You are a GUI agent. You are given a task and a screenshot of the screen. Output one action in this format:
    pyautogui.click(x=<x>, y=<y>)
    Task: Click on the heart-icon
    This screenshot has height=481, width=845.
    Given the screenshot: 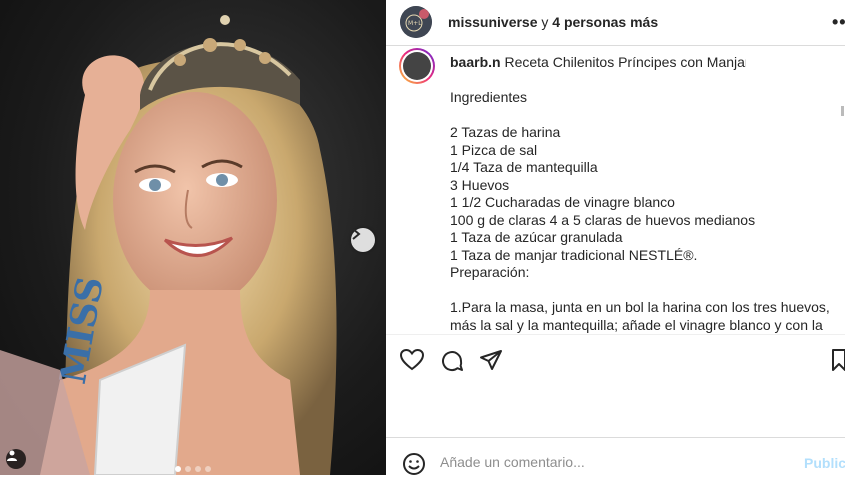 What is the action you would take?
    pyautogui.click(x=412, y=362)
    